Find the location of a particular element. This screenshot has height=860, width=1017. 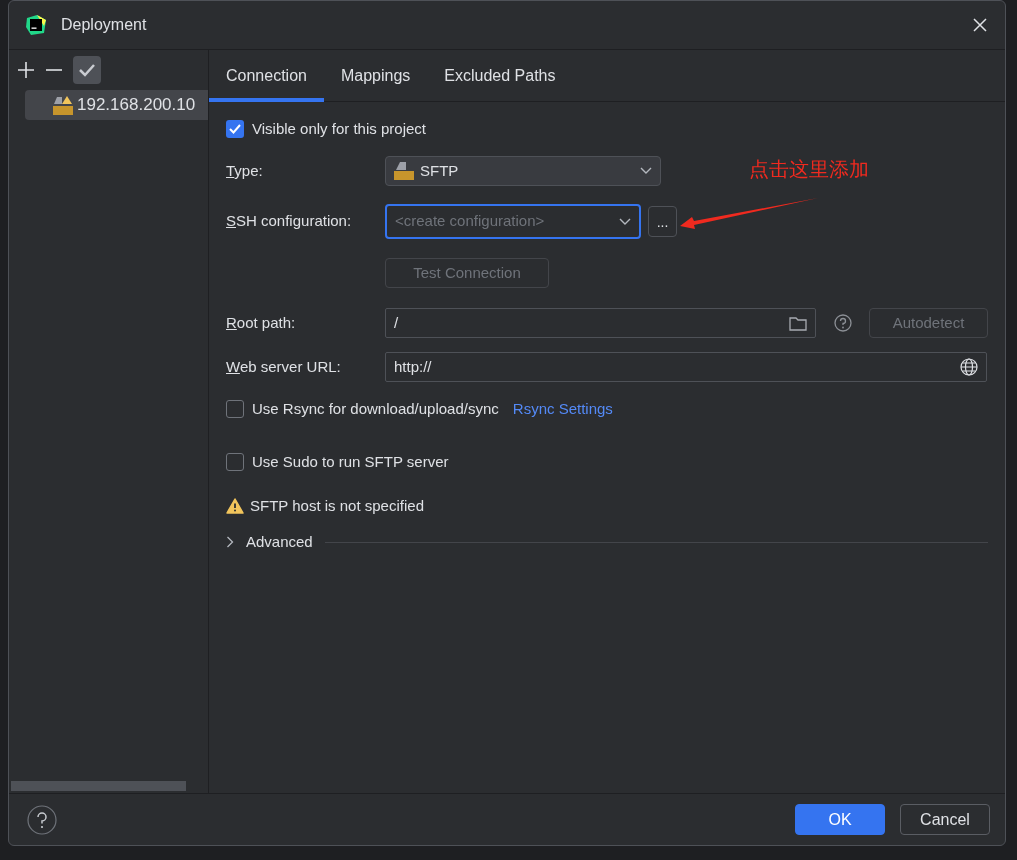

globe-icon is located at coordinates (969, 367).